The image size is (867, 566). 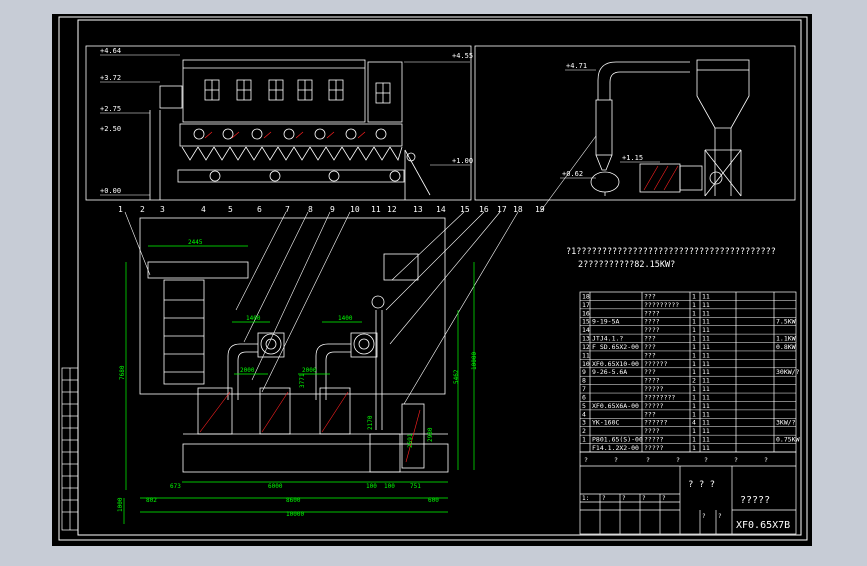 What do you see at coordinates (654, 440) in the screenshot?
I see `bom-cell-name: ?????` at bounding box center [654, 440].